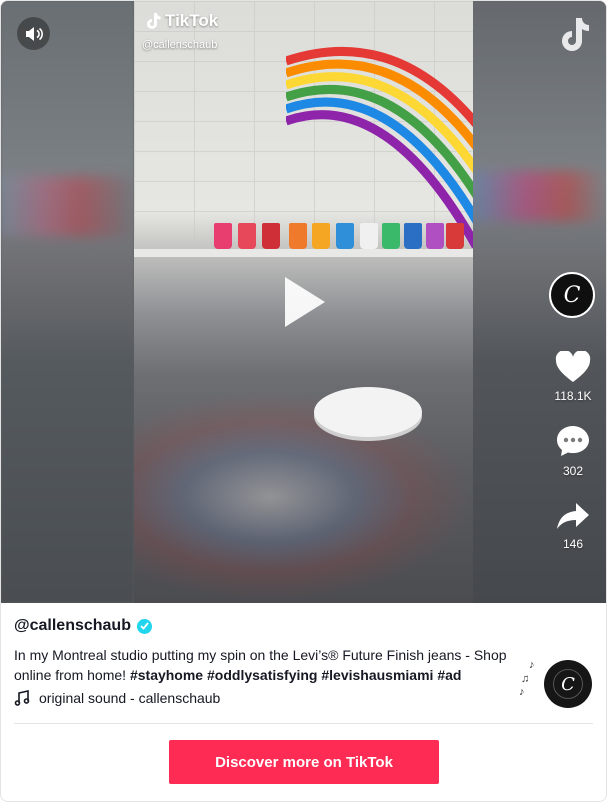 Image resolution: width=607 pixels, height=802 pixels. I want to click on sound-disc: C, so click(568, 684).